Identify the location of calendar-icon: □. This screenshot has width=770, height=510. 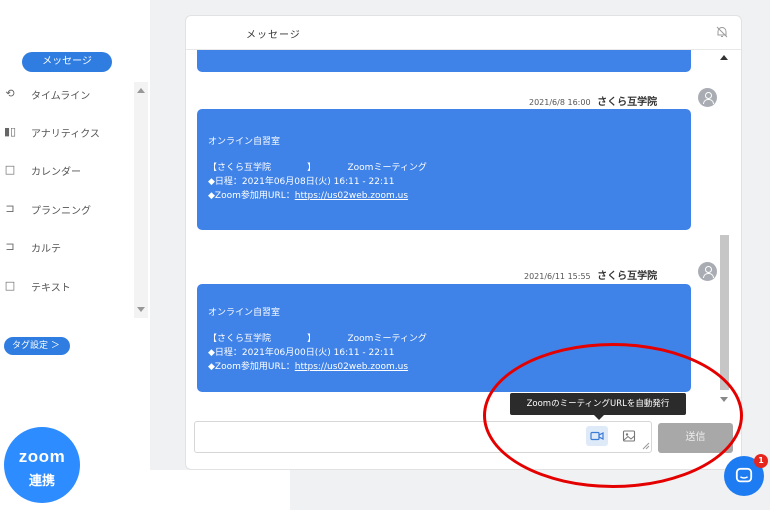
(10, 169).